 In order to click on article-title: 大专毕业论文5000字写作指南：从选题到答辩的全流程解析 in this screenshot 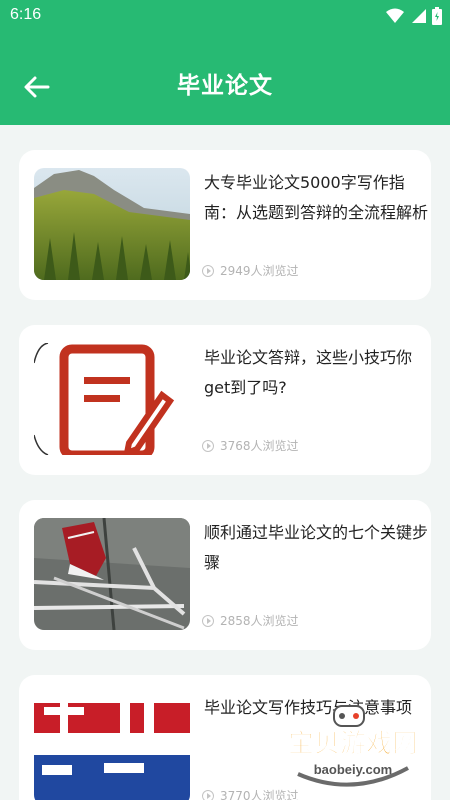, I will do `click(318, 198)`.